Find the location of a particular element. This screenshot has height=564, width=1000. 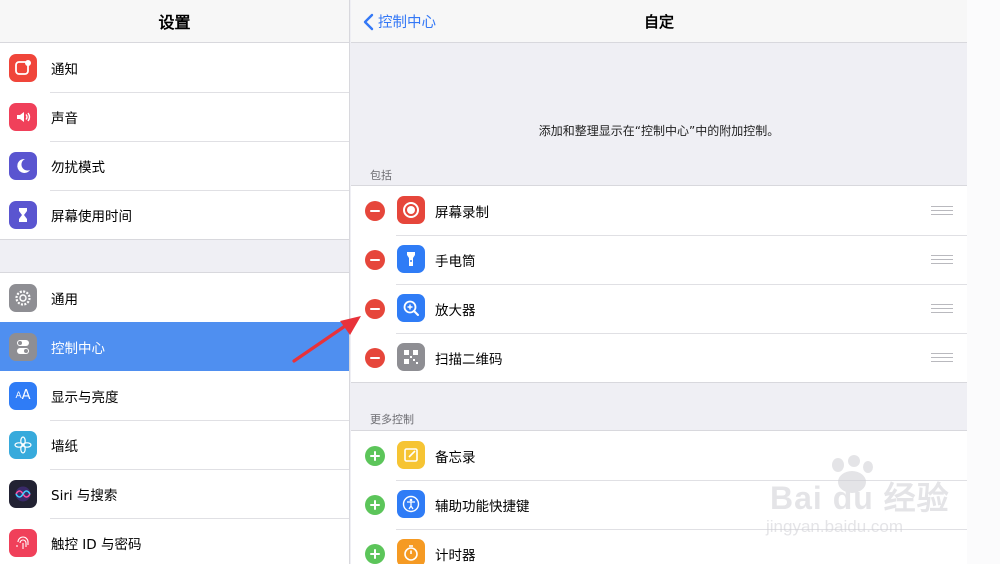

gear-icon is located at coordinates (23, 297).